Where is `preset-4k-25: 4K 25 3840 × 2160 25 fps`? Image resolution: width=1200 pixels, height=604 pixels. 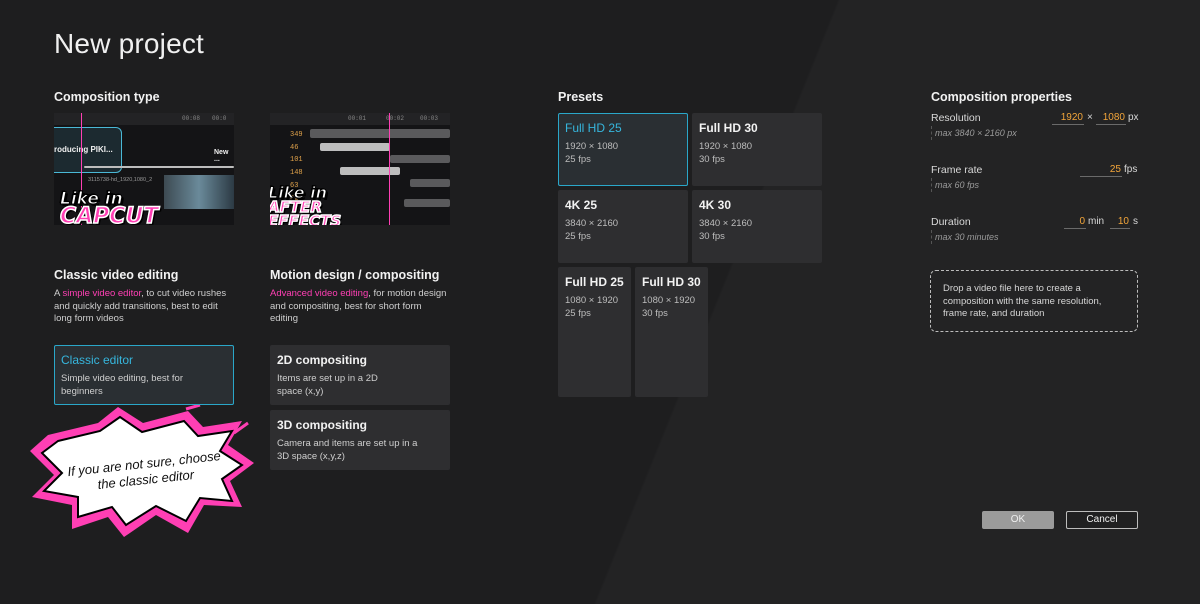
preset-4k-25: 4K 25 3840 × 2160 25 fps is located at coordinates (623, 226).